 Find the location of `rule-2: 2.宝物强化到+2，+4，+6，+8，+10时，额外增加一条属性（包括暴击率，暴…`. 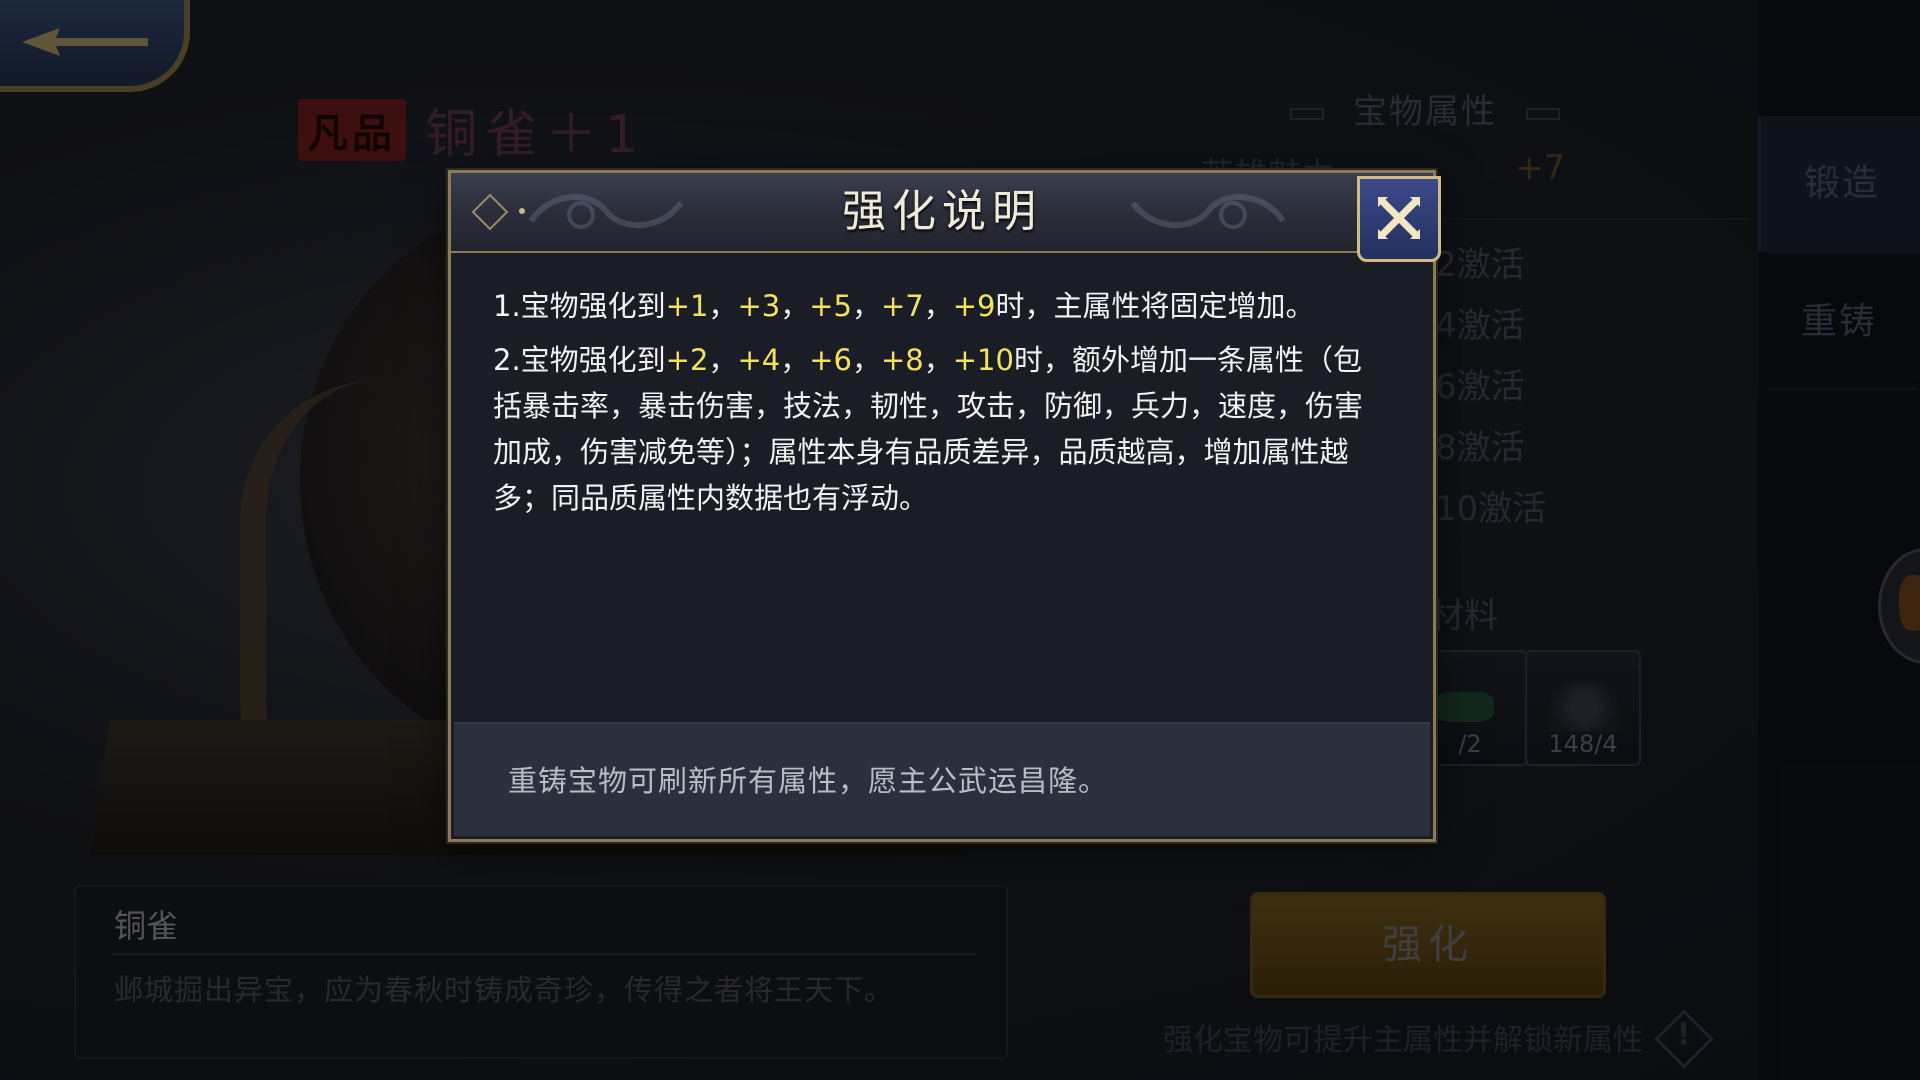

rule-2: 2.宝物强化到+2，+4，+6，+8，+10时，额外增加一条属性（包括暴击率，暴… is located at coordinates (933, 429).